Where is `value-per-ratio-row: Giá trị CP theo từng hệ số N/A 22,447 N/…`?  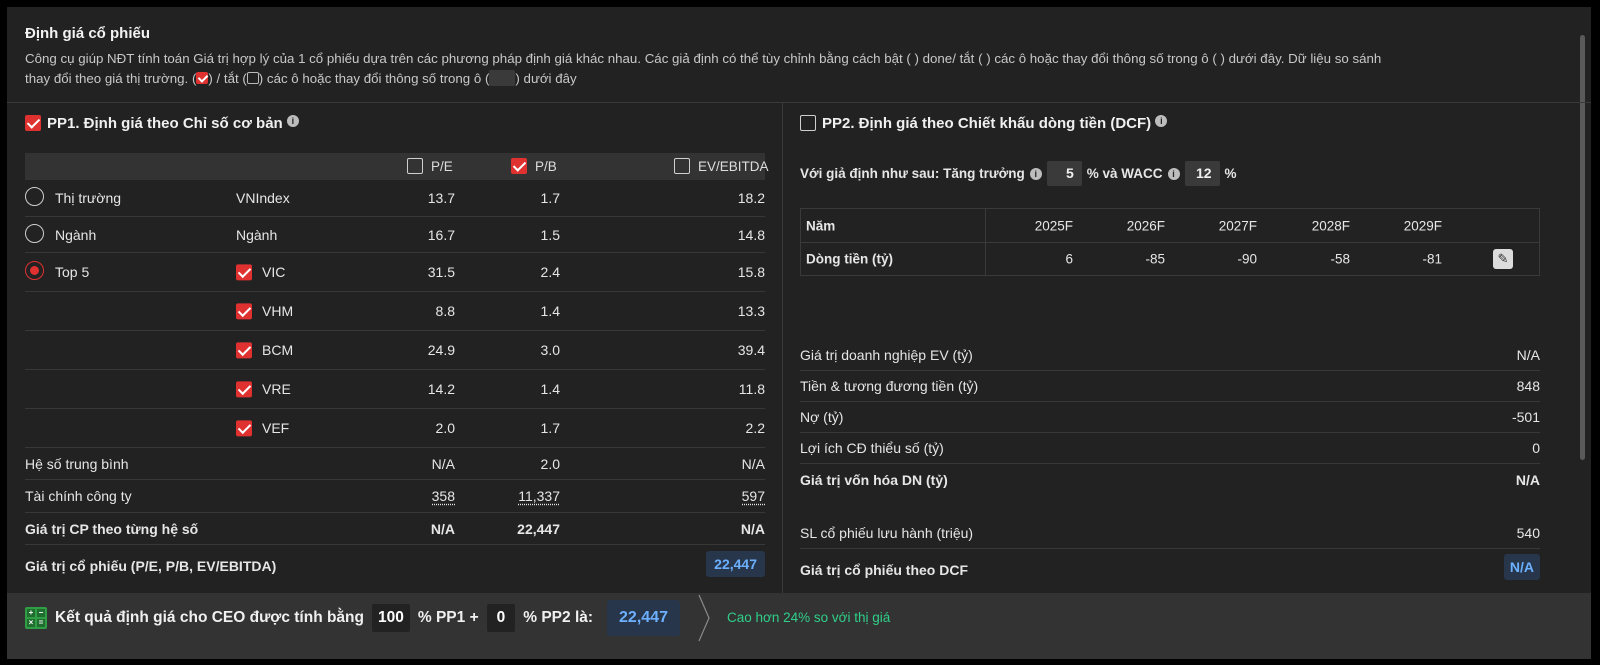
value-per-ratio-row: Giá trị CP theo từng hệ số N/A 22,447 N/… is located at coordinates (395, 529).